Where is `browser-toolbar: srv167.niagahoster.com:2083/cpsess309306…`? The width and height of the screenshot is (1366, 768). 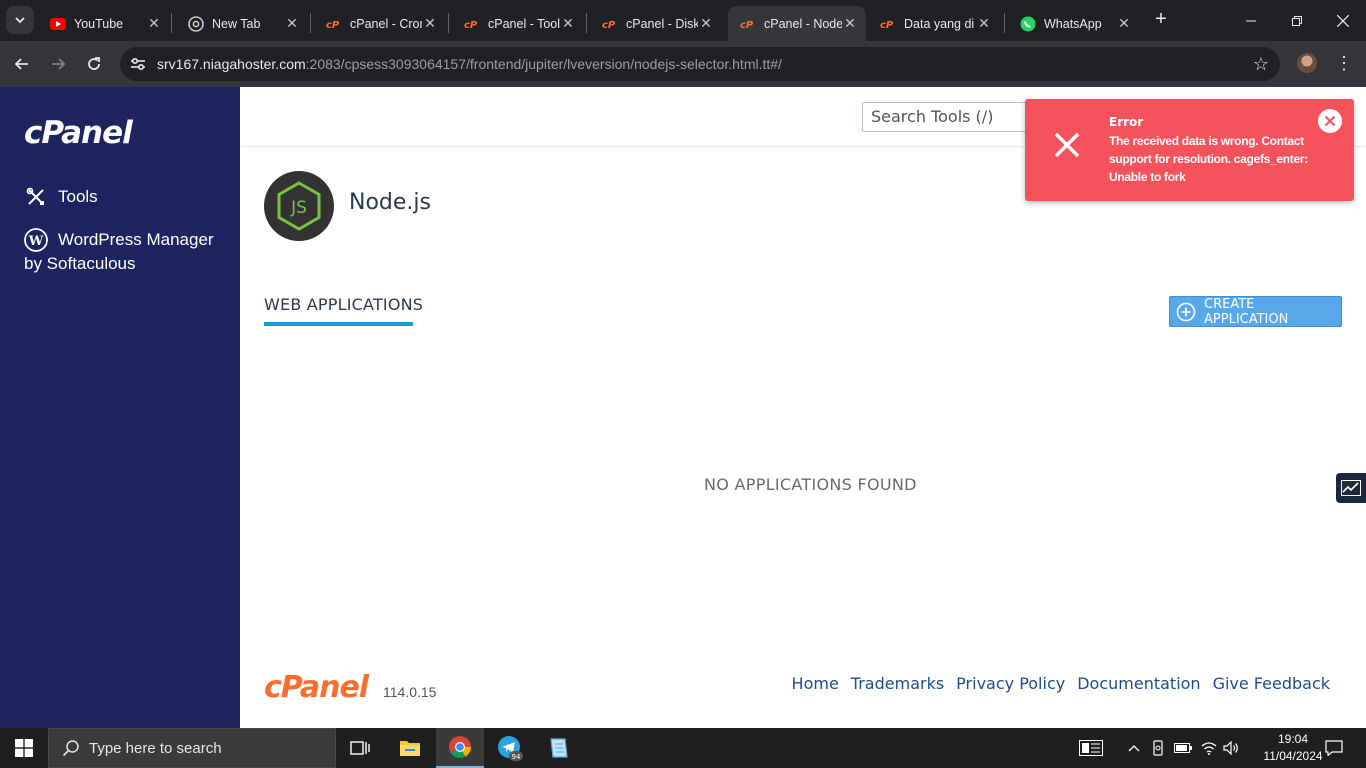
browser-toolbar: srv167.niagahoster.com:2083/cpsess309306… is located at coordinates (683, 64).